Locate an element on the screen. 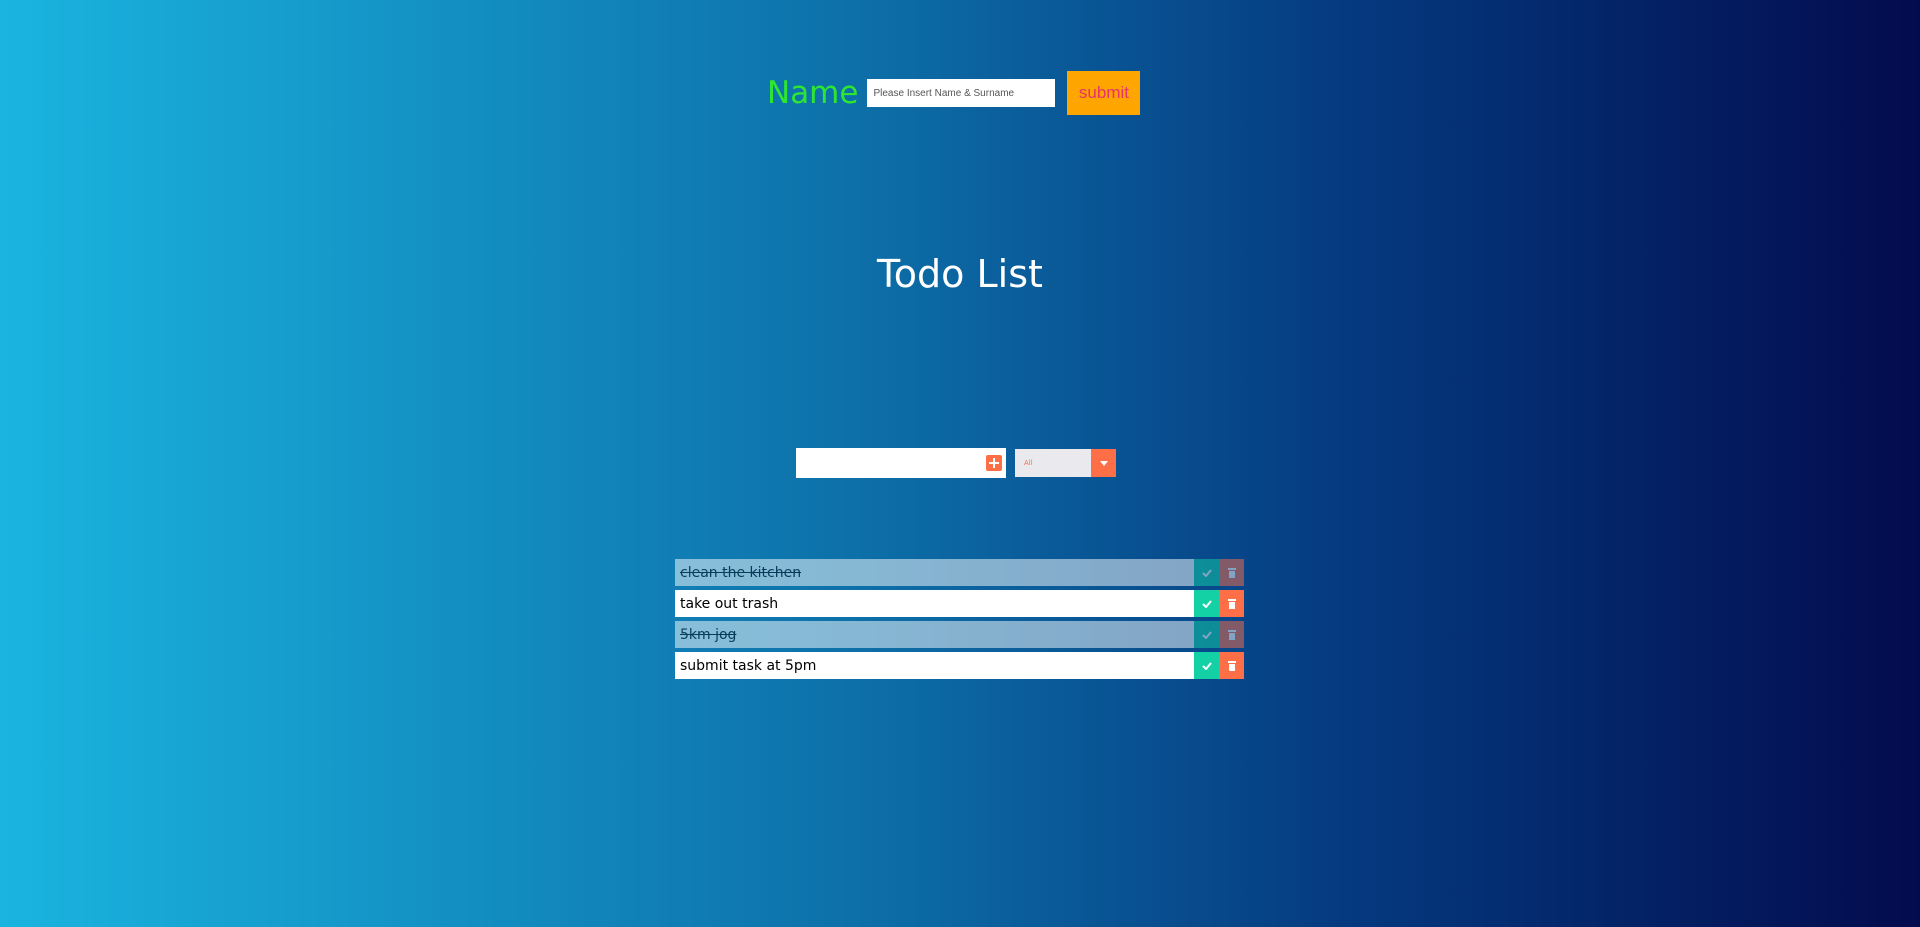 This screenshot has height=927, width=1920. todo-input is located at coordinates (894, 463).